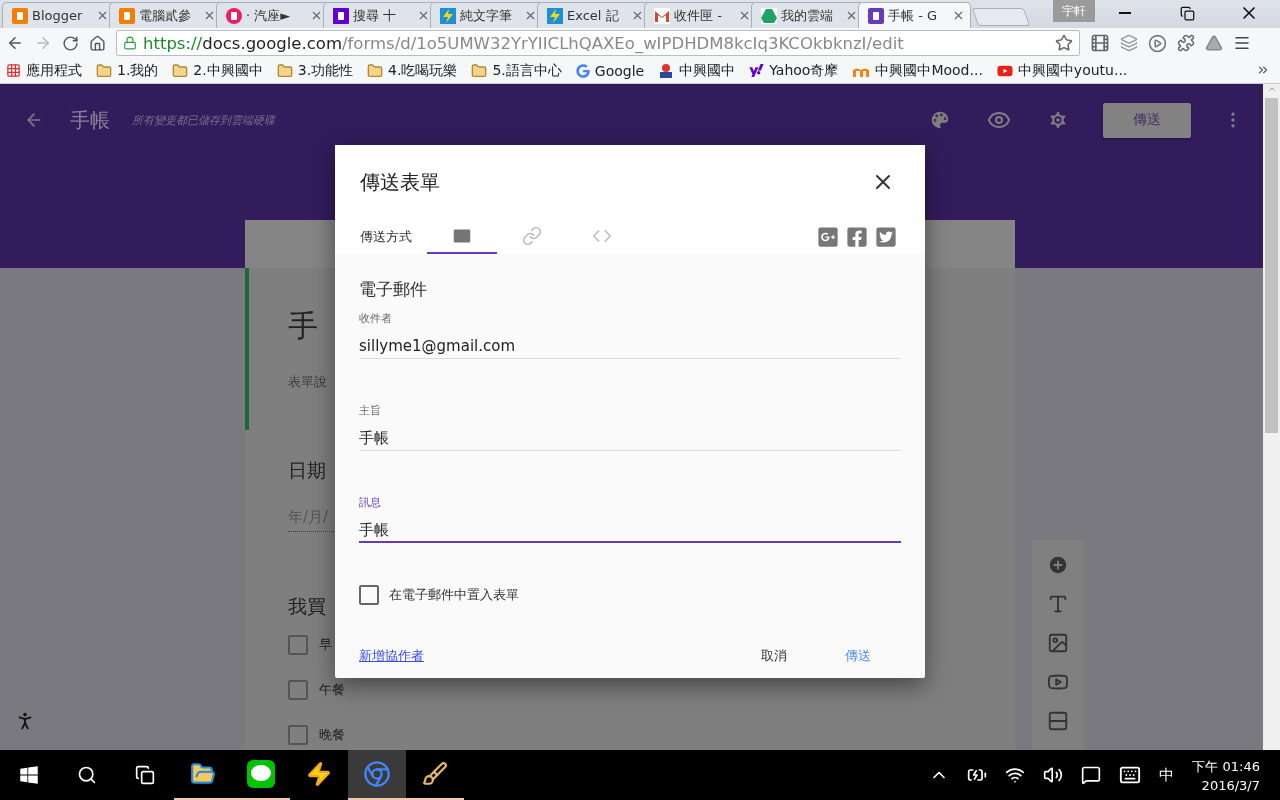 Image resolution: width=1280 pixels, height=800 pixels. Describe the element at coordinates (13, 70) in the screenshot. I see `apps-icon` at that location.